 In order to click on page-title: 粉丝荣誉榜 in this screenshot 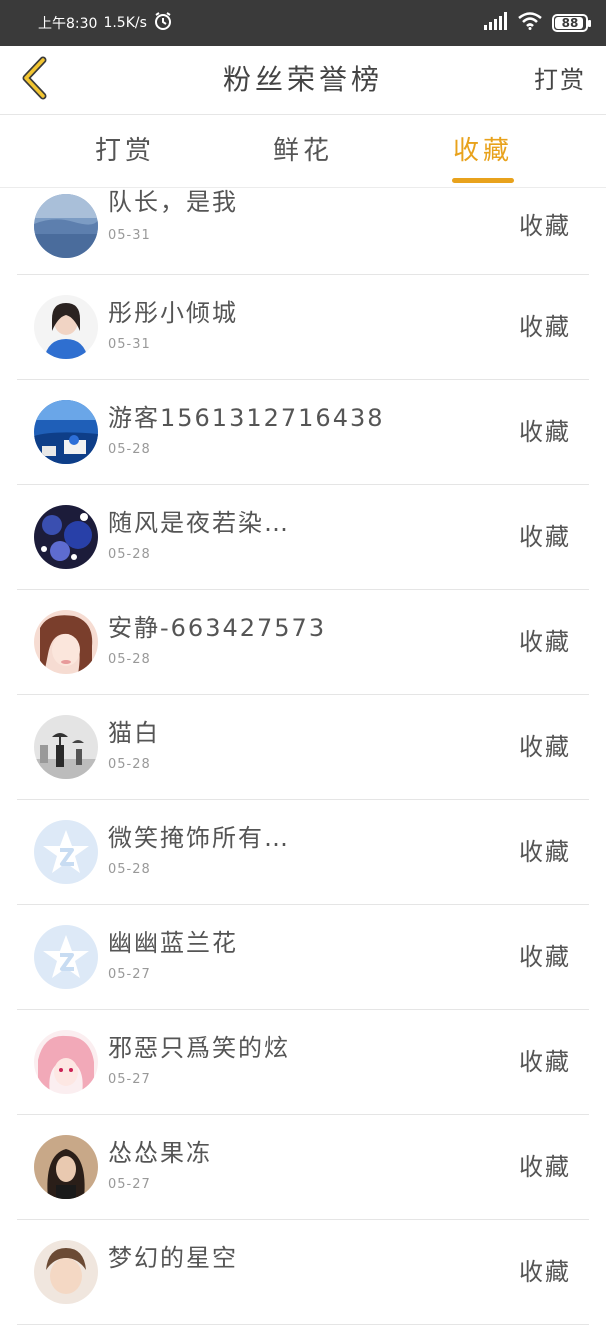, I will do `click(302, 79)`.